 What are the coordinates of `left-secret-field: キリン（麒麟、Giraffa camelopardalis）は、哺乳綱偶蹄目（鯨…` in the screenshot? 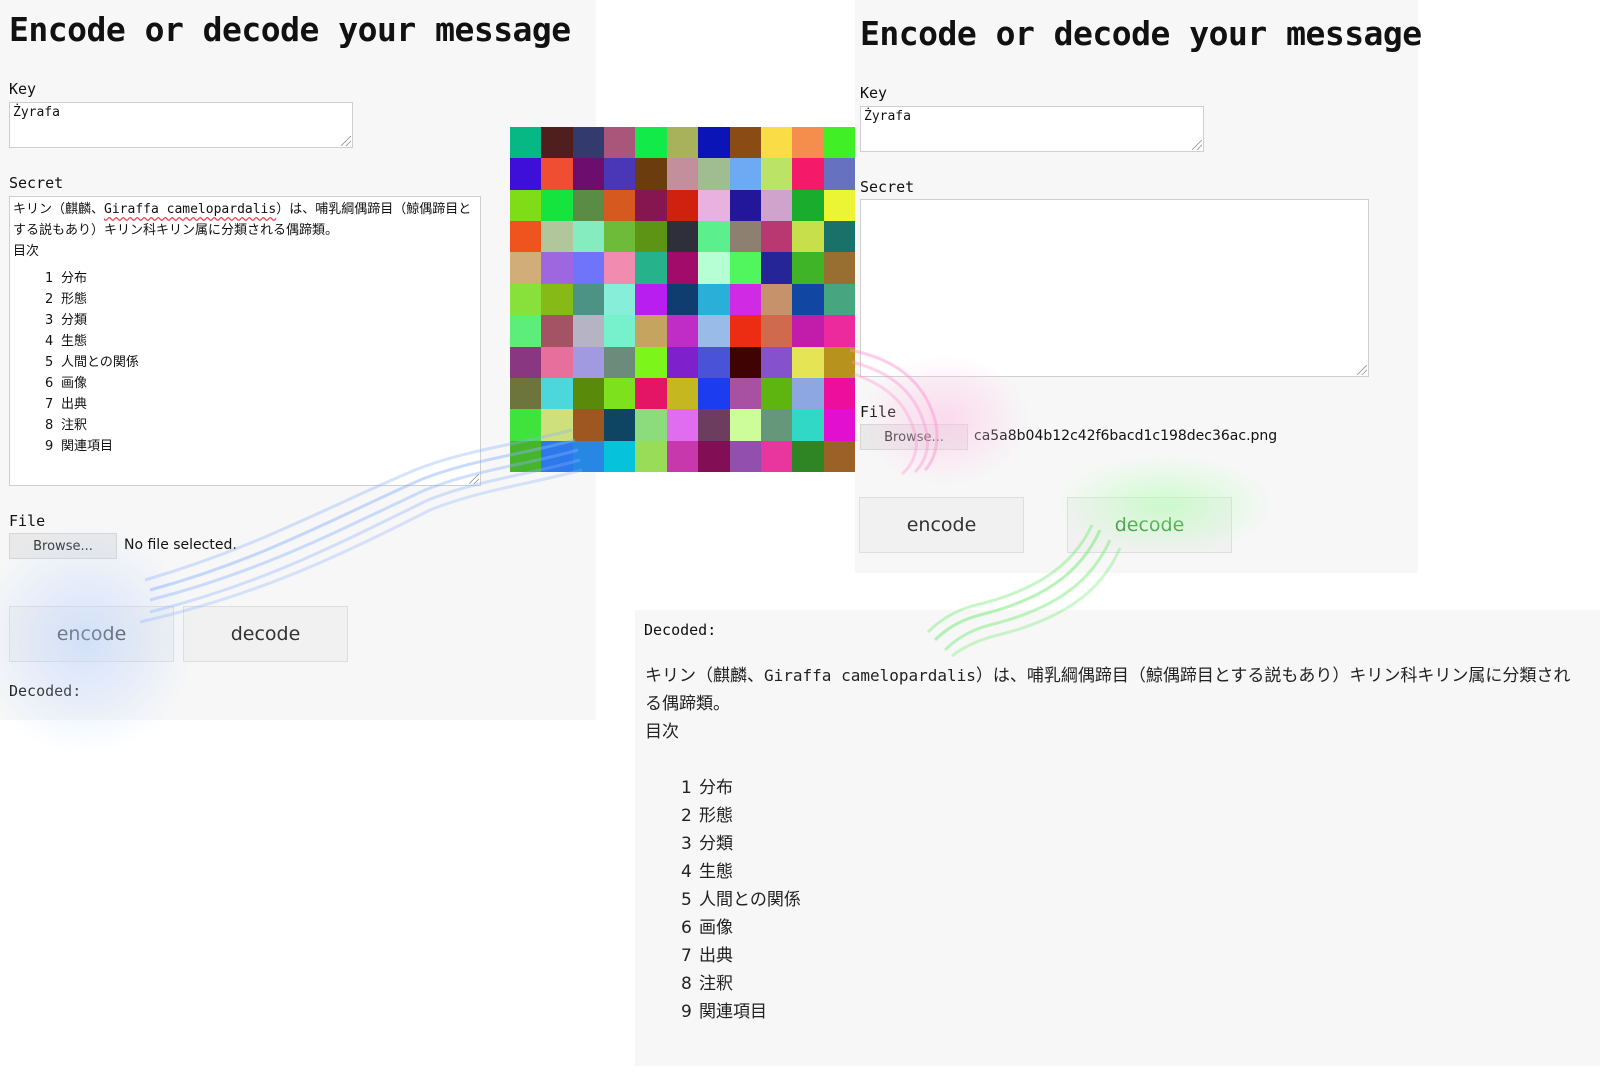 It's located at (245, 341).